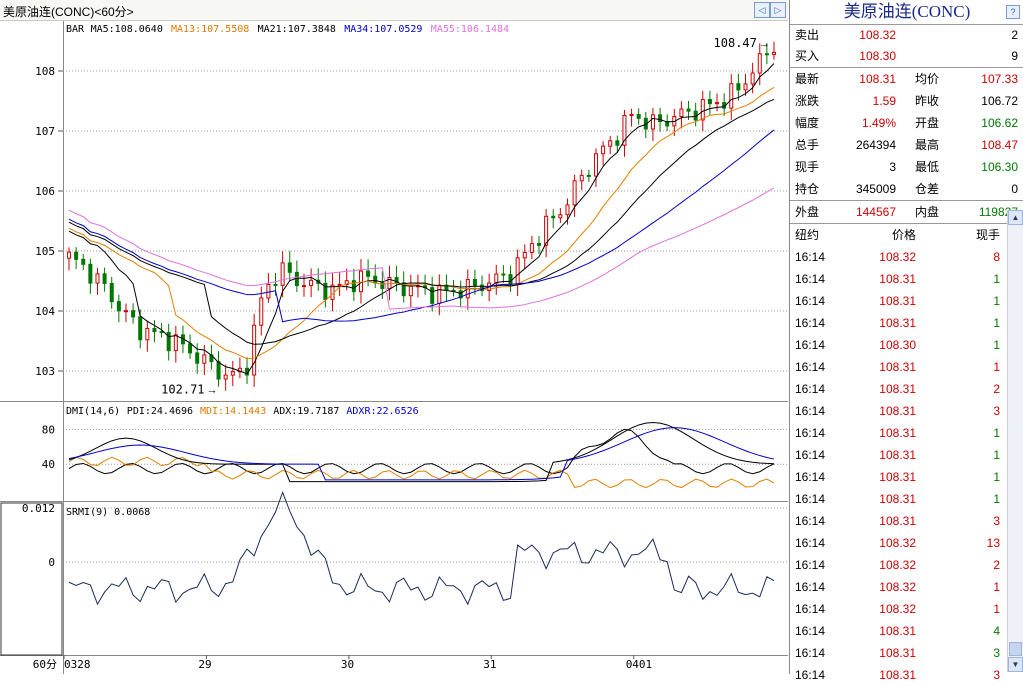 Image resolution: width=1023 pixels, height=686 pixels. I want to click on trade-price: 108.32, so click(897, 257).